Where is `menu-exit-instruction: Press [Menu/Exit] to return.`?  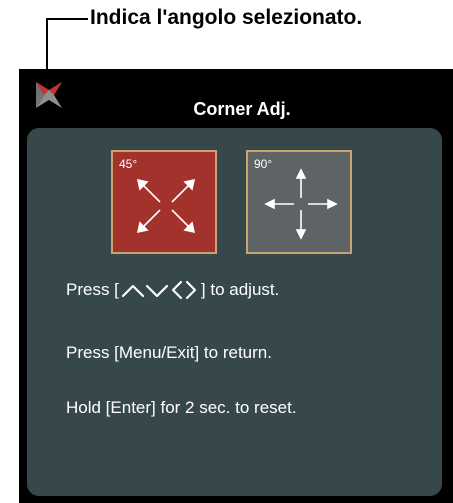
menu-exit-instruction: Press [Menu/Exit] to return. is located at coordinates (169, 352).